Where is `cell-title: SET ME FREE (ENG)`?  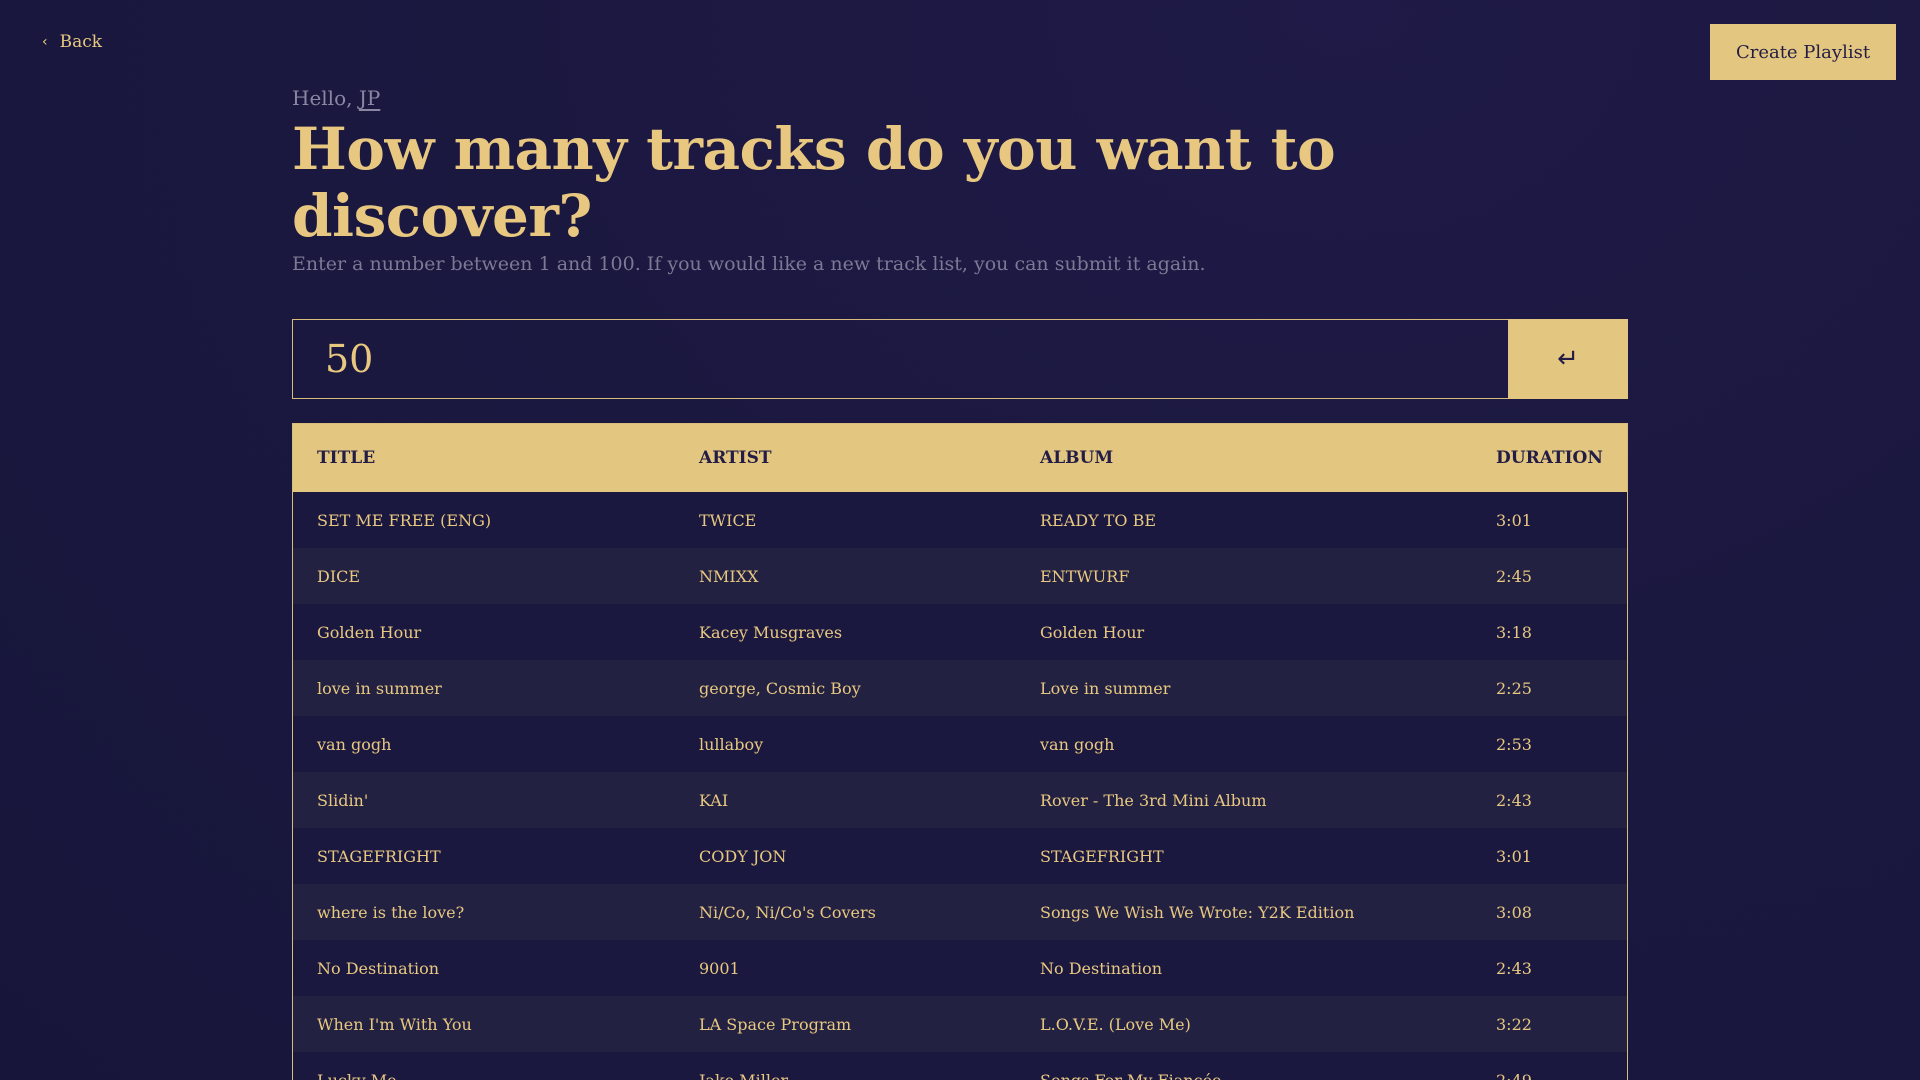
cell-title: SET ME FREE (ENG) is located at coordinates (404, 520).